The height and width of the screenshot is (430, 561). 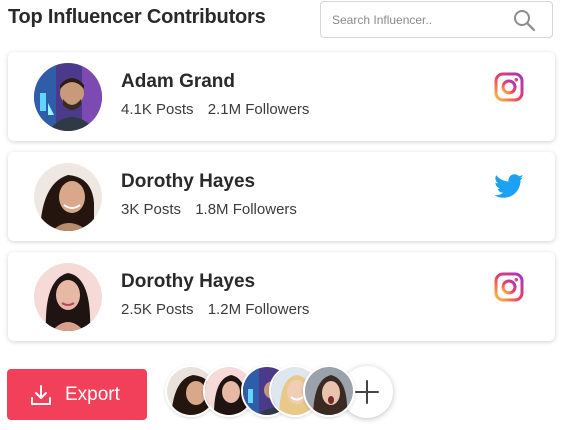 What do you see at coordinates (367, 392) in the screenshot?
I see `plus-icon` at bounding box center [367, 392].